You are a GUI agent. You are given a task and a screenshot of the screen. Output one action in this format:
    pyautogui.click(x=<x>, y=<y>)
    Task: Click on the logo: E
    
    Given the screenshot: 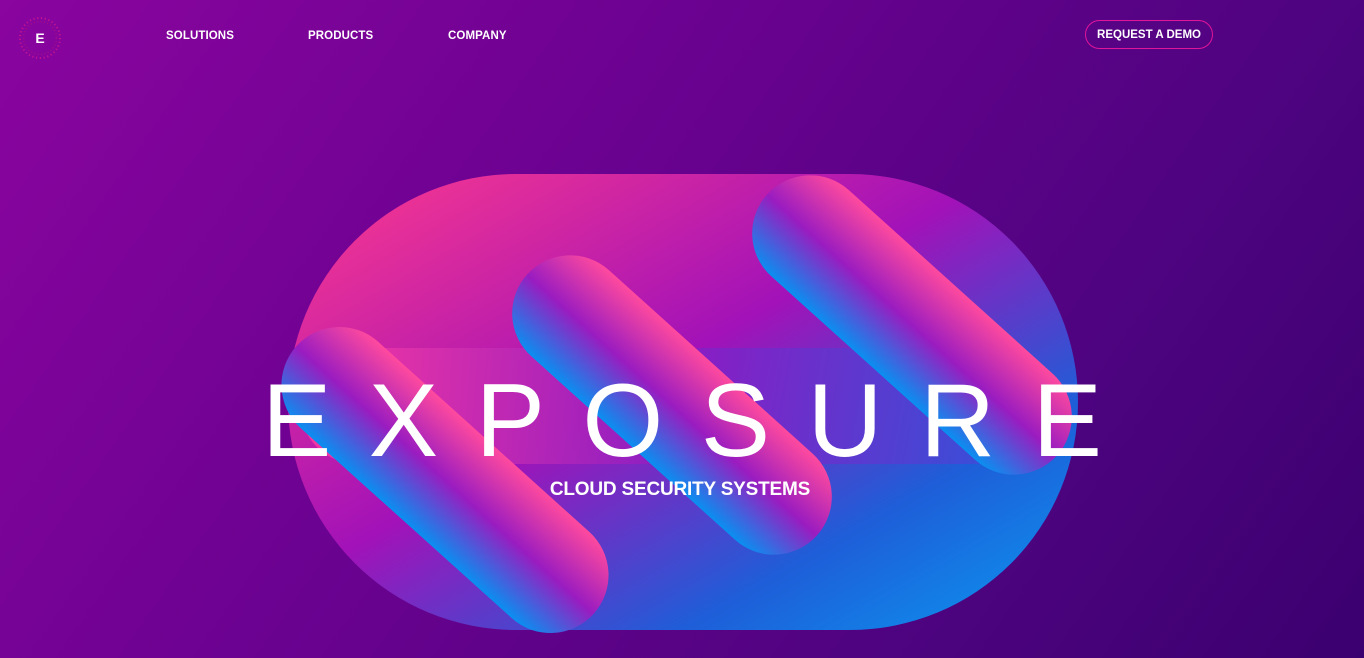 What is the action you would take?
    pyautogui.click(x=40, y=38)
    